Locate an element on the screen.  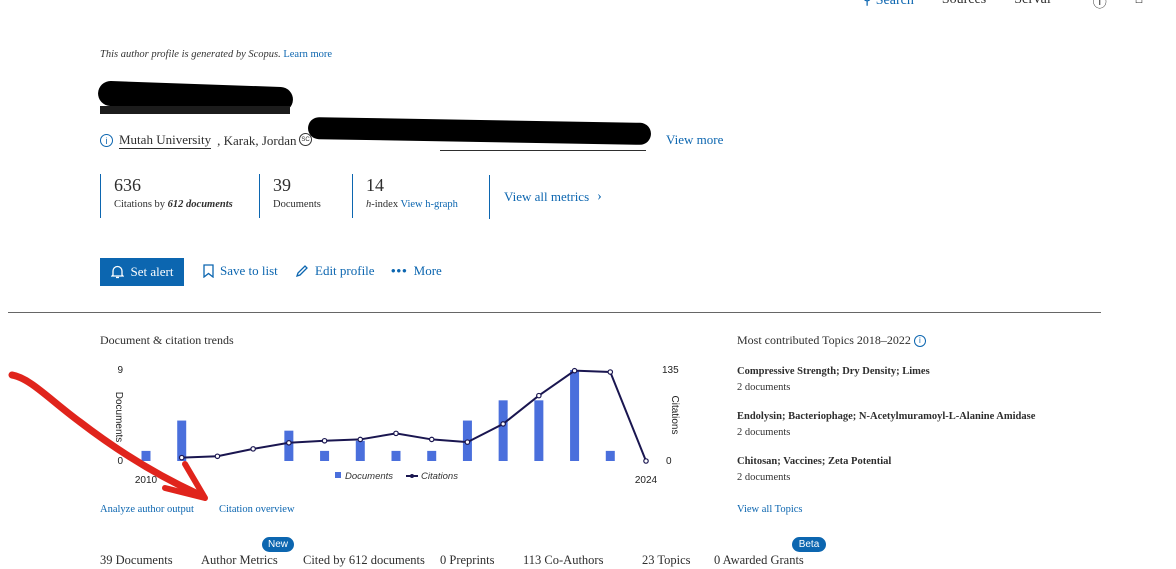
trends-title: Document & citation trends is located at coordinates (167, 340).